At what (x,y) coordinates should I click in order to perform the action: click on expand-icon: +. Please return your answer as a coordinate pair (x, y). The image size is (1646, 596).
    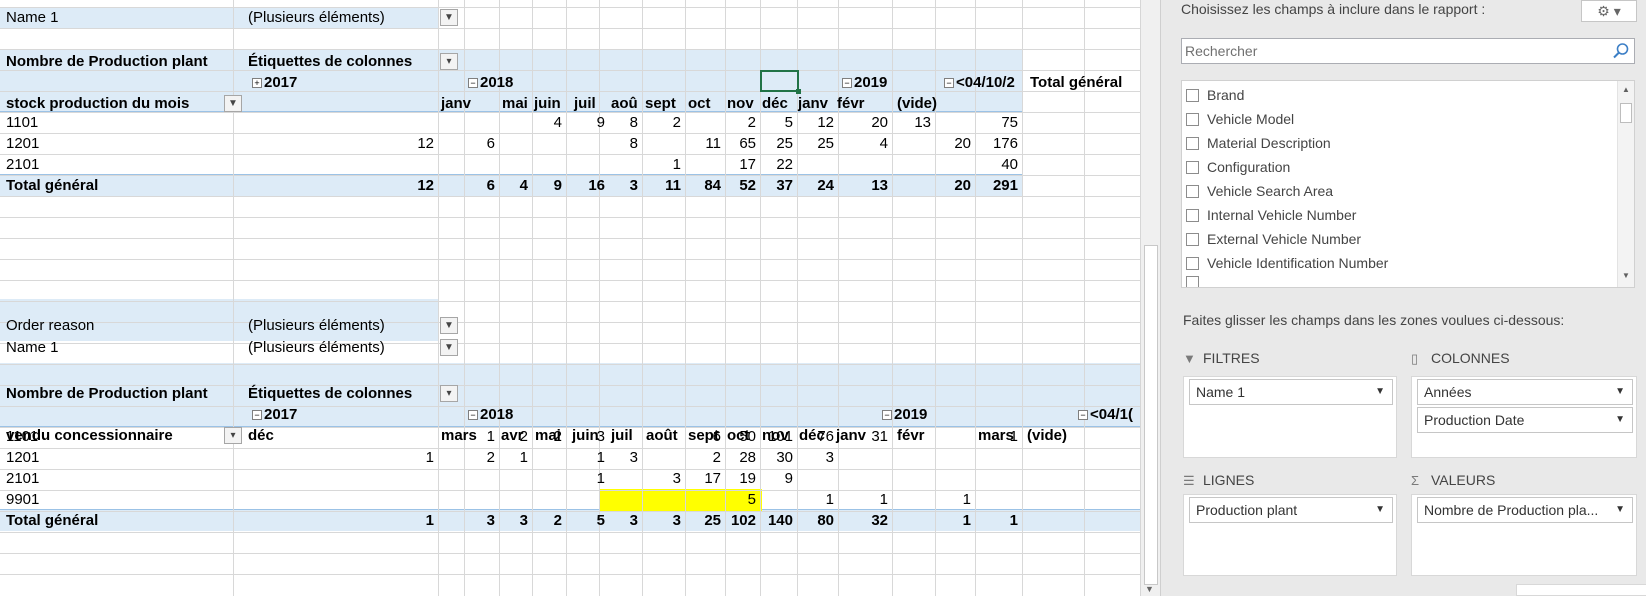
    Looking at the image, I should click on (257, 83).